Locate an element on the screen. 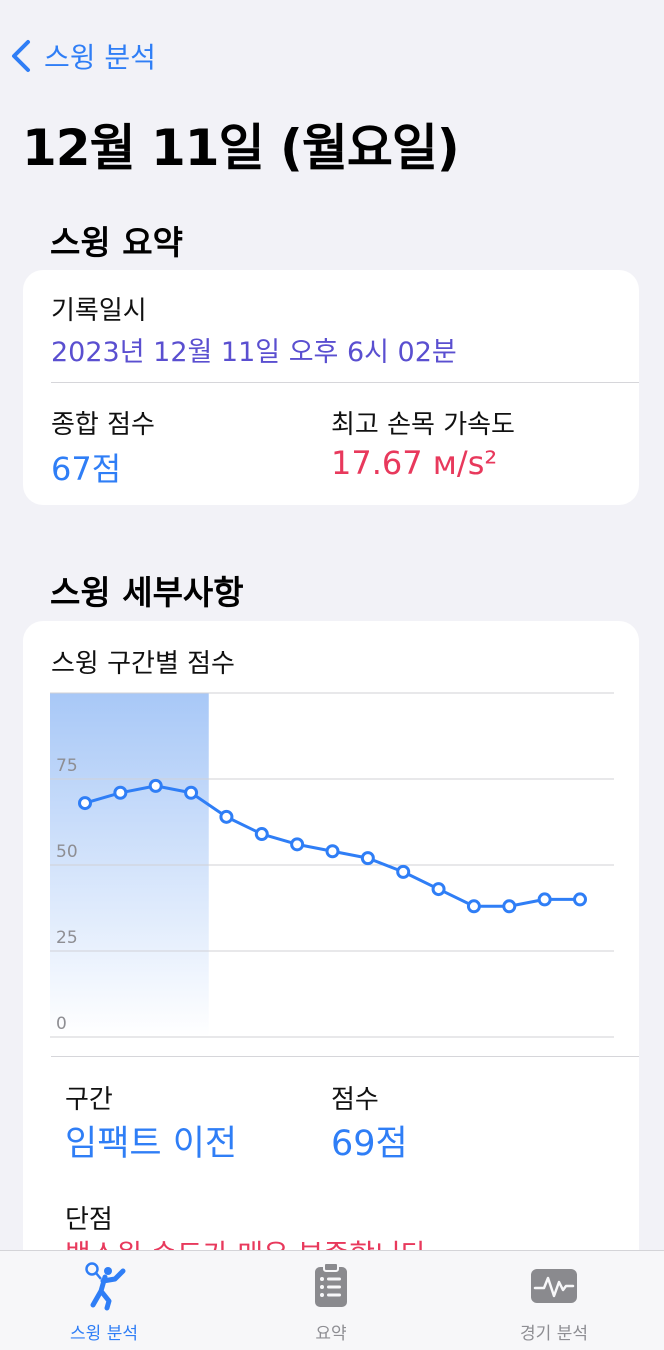 Image resolution: width=664 pixels, height=1350 pixels. tab-summary: 요약 is located at coordinates (331, 1300).